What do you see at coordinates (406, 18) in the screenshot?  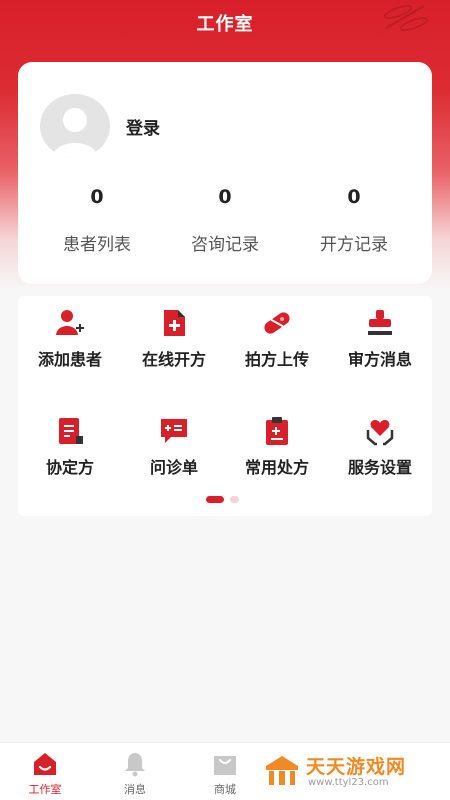 I see `dragonfly-decoration-icon` at bounding box center [406, 18].